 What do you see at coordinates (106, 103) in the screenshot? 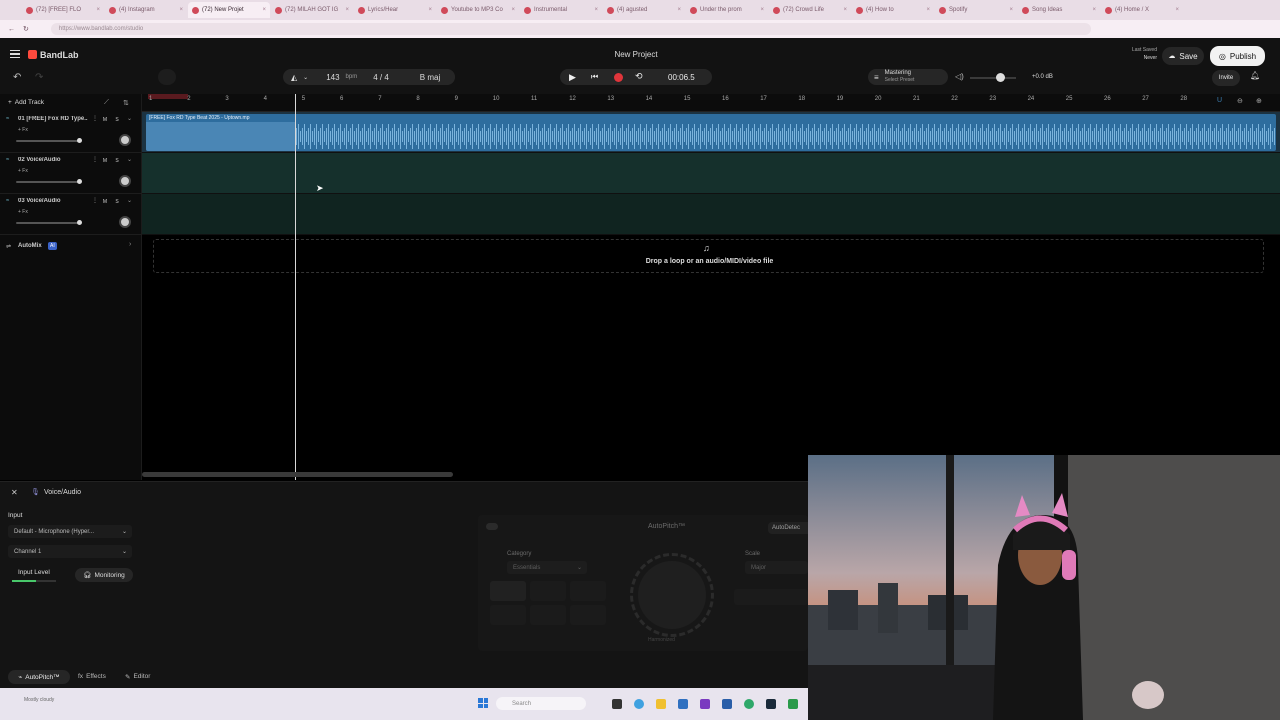
I see `wand-icon: ⟋` at bounding box center [106, 103].